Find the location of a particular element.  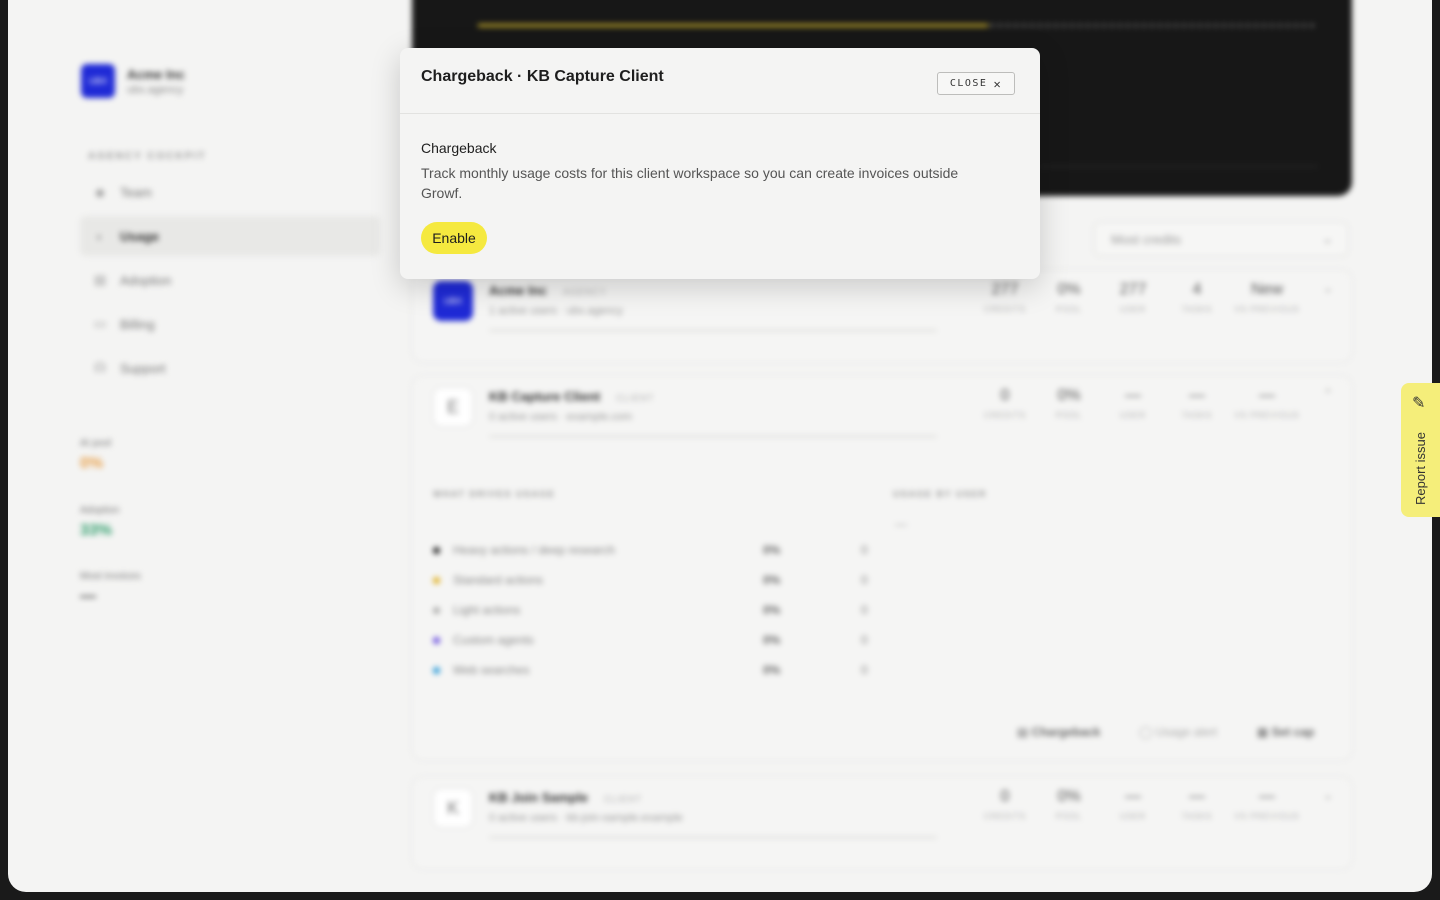

modal-header: Chargeback · KB Capture Client CLOSE ✕ is located at coordinates (720, 81).